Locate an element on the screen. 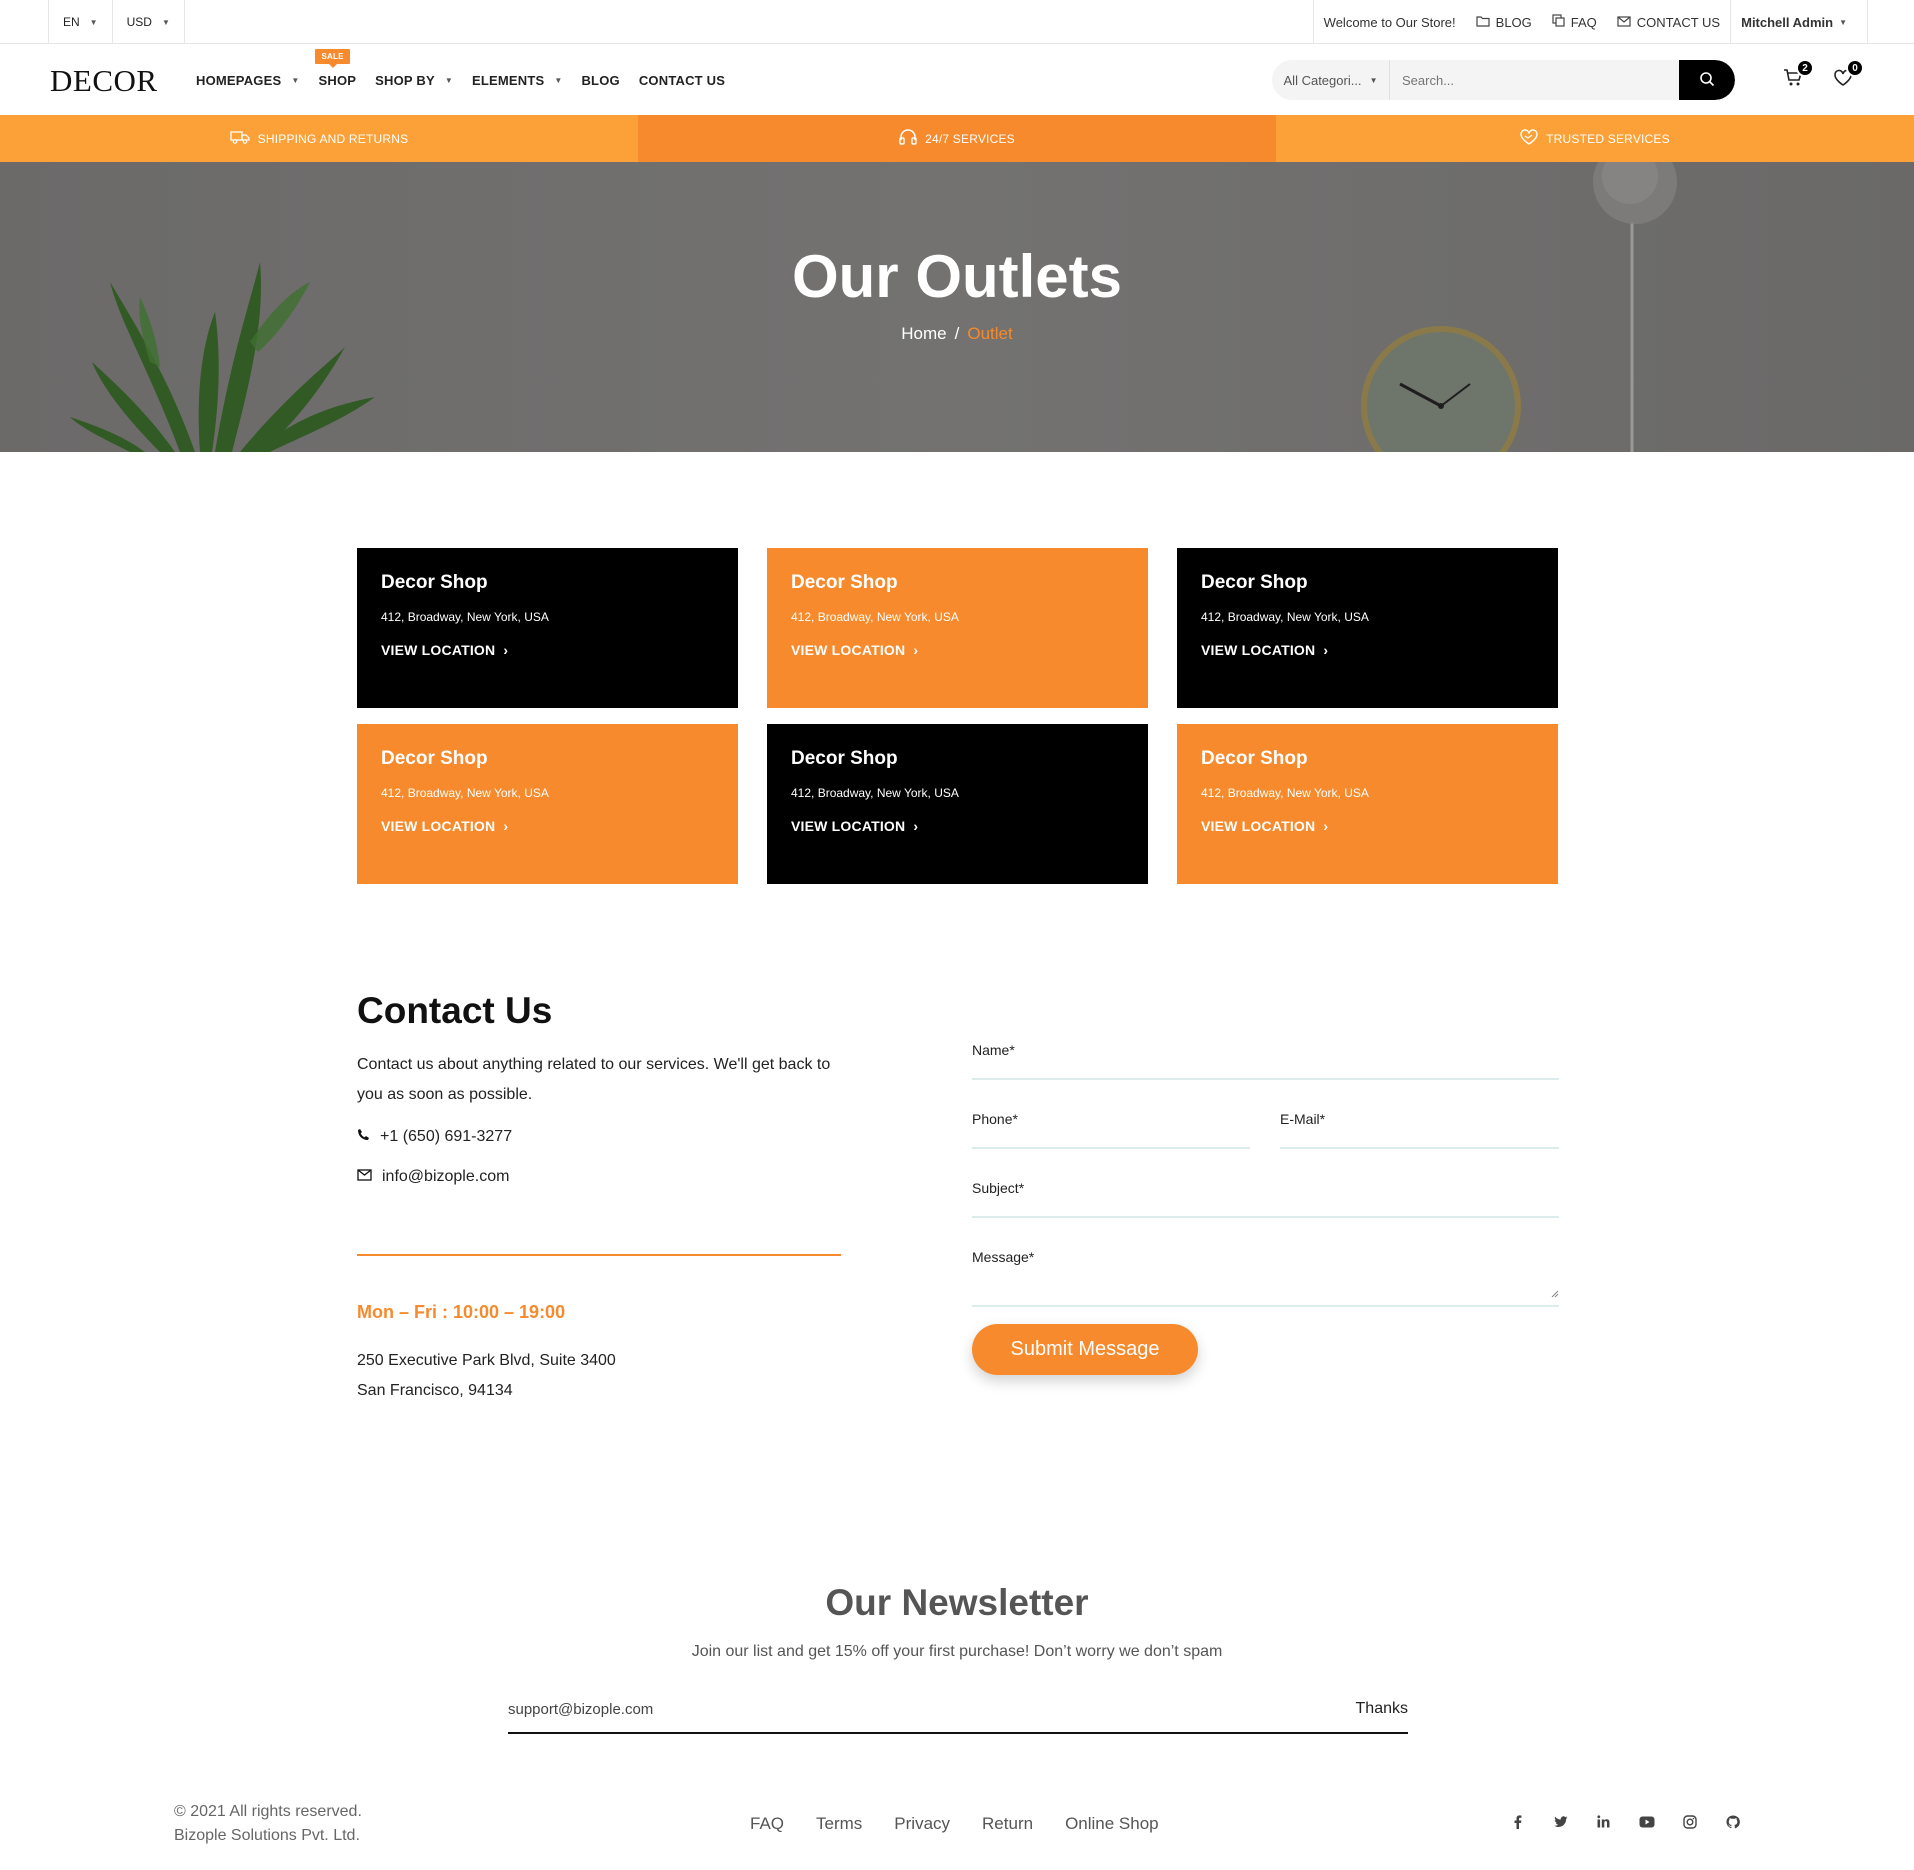 The image size is (1914, 1870). user-menu: Mitchell Admin ▼ is located at coordinates (1799, 22).